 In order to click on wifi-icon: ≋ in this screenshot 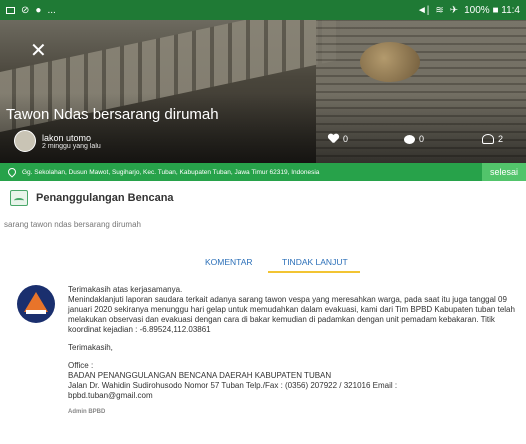, I will do `click(439, 10)`.